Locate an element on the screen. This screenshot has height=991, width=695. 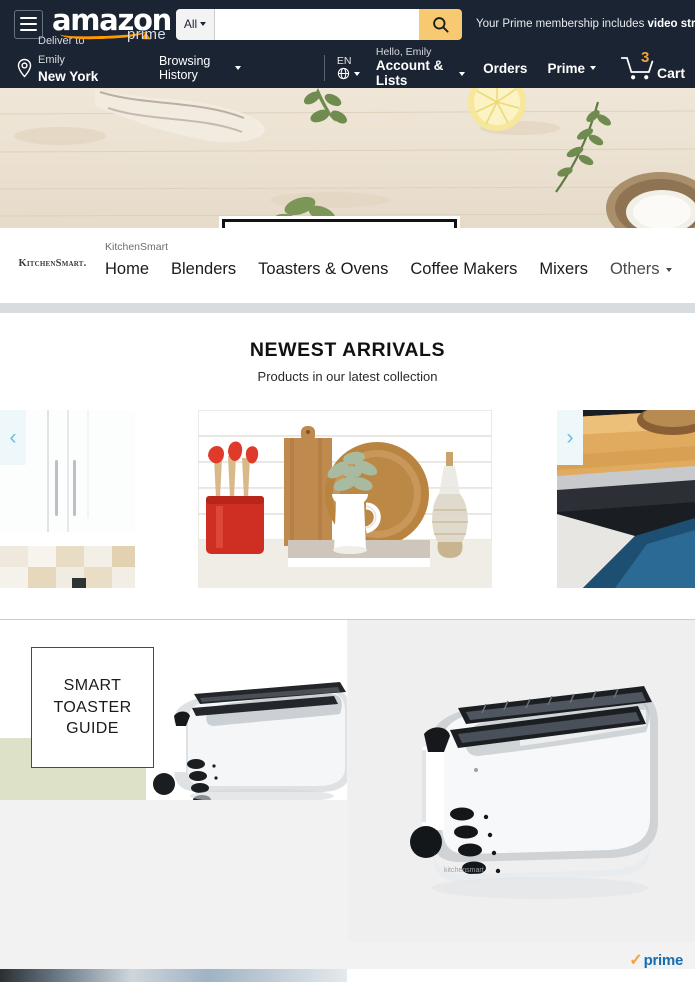
browsing-history-menu: Browsing History is located at coordinates (200, 68).